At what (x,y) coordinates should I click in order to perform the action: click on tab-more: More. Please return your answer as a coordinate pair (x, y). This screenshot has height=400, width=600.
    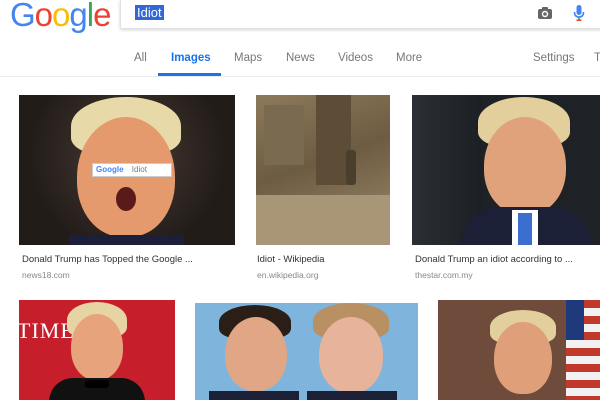
    Looking at the image, I should click on (409, 58).